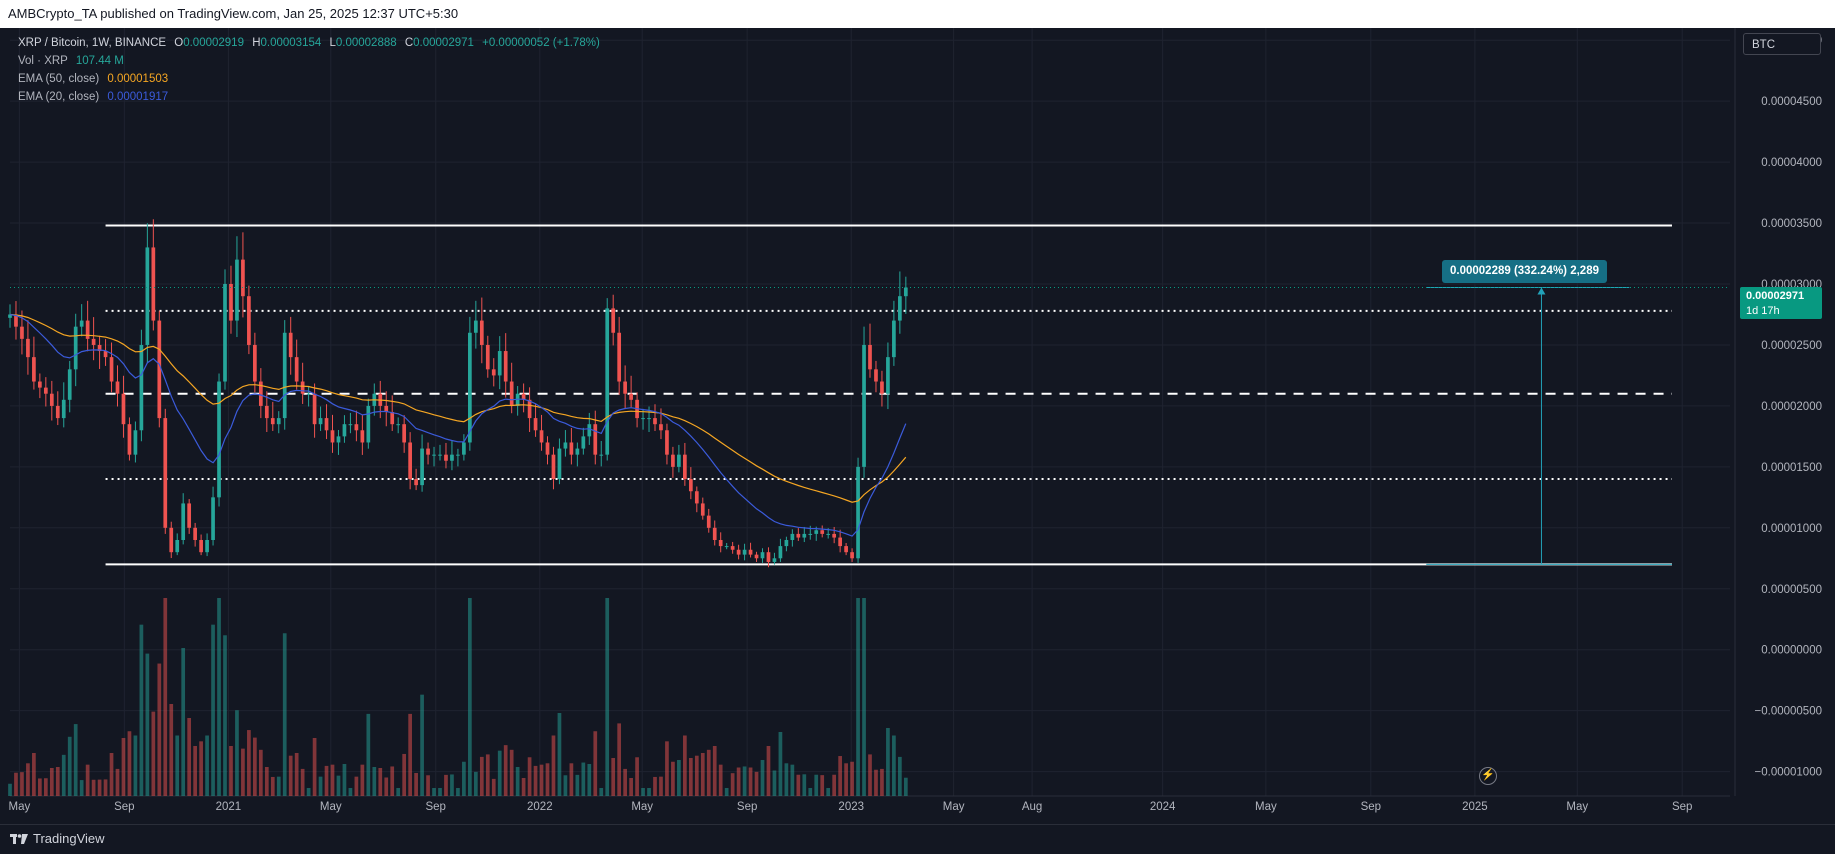  What do you see at coordinates (458, 697) in the screenshot?
I see `volume-bars` at bounding box center [458, 697].